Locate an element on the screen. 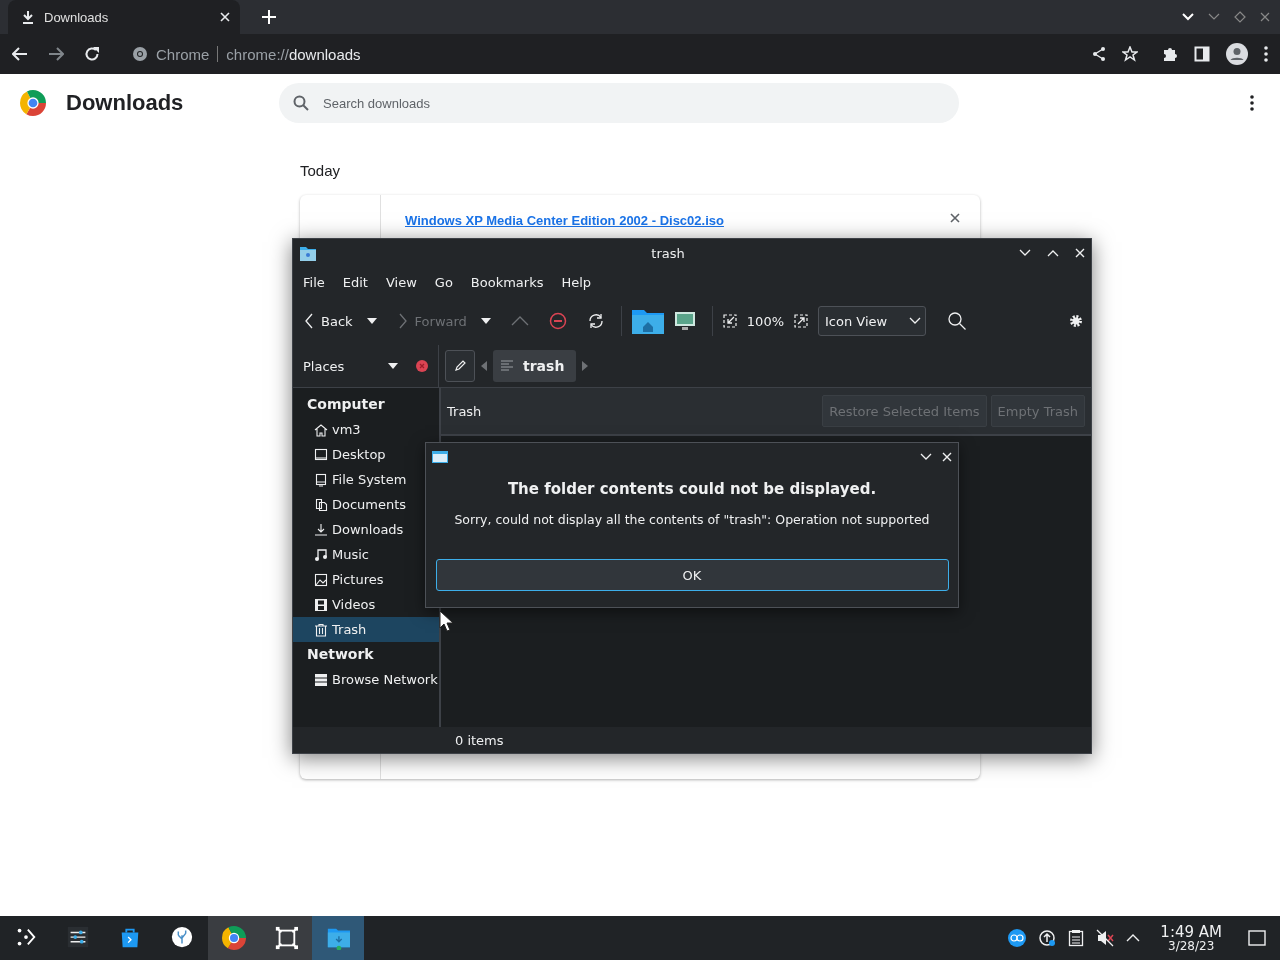 The height and width of the screenshot is (960, 1280). forward-arrow-icon is located at coordinates (56, 54).